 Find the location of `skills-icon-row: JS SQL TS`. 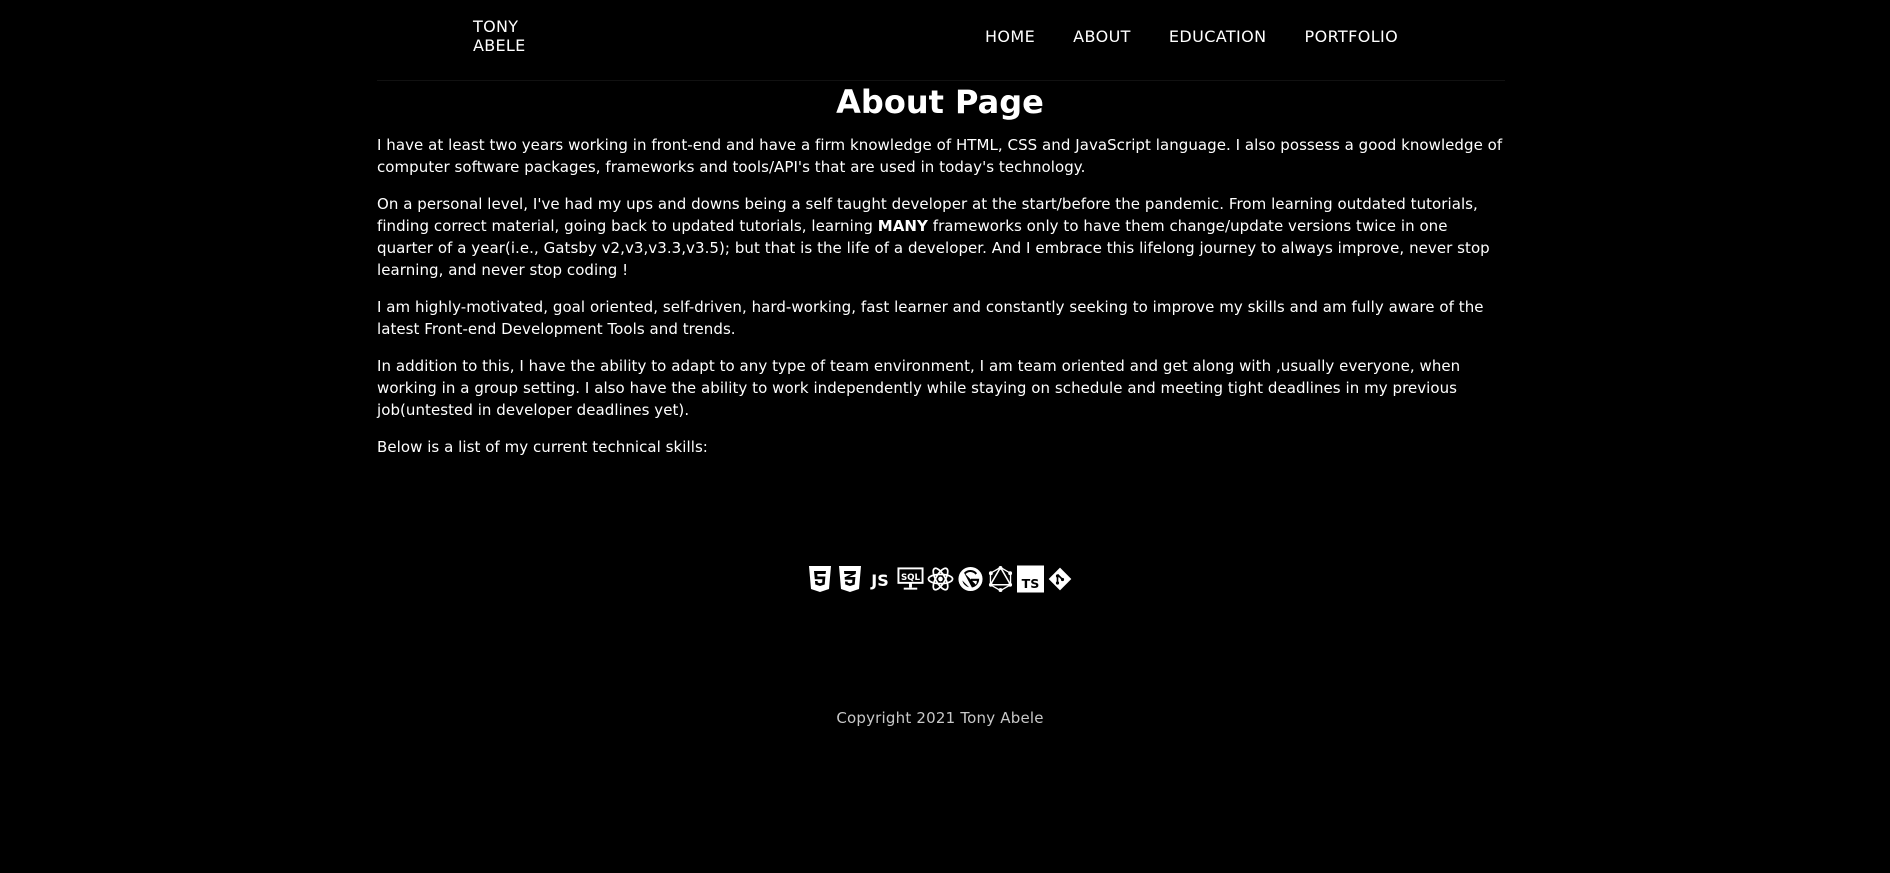

skills-icon-row: JS SQL TS is located at coordinates (940, 579).